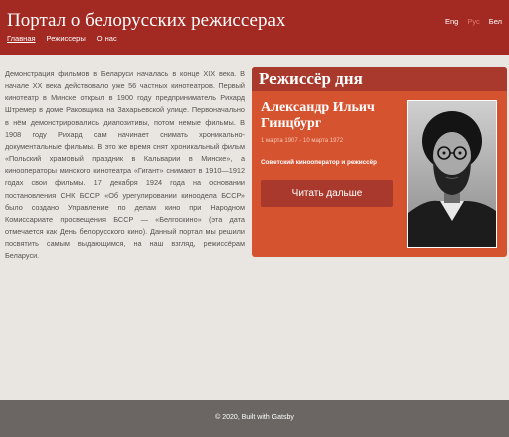 The height and width of the screenshot is (437, 509). I want to click on director-portrait, so click(452, 174).